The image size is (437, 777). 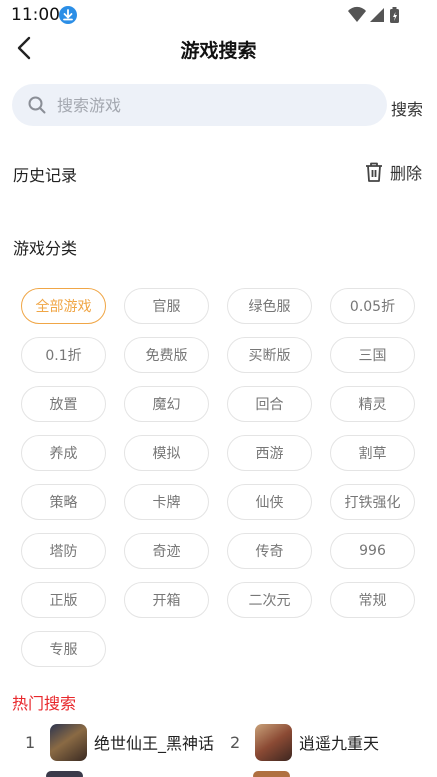 What do you see at coordinates (63, 306) in the screenshot?
I see `category-tag: 全部游戏` at bounding box center [63, 306].